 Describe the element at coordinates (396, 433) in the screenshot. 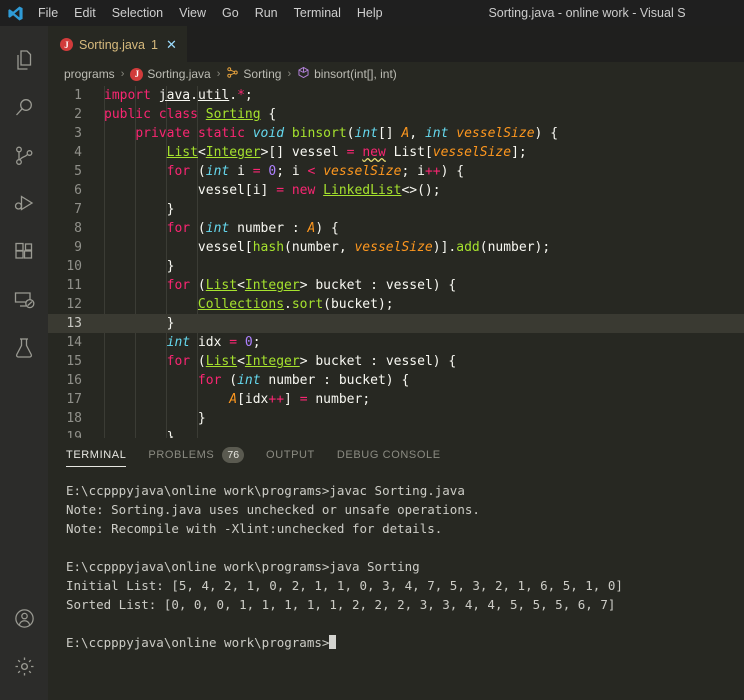

I see `code-line: 19 }` at that location.